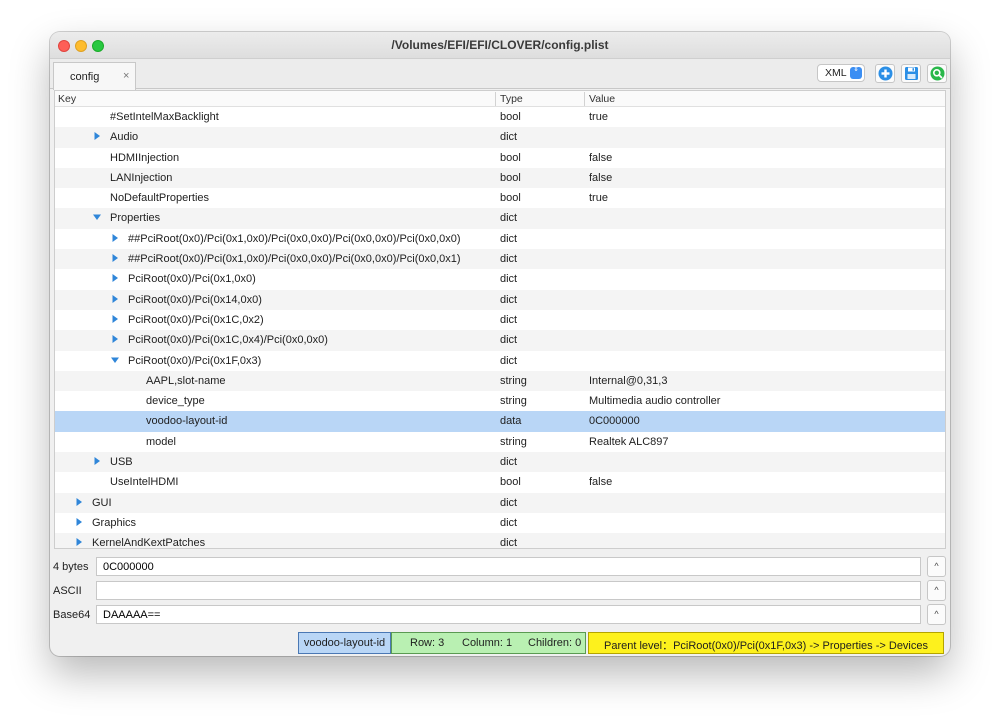  Describe the element at coordinates (511, 99) in the screenshot. I see `column-header-type: Type` at that location.